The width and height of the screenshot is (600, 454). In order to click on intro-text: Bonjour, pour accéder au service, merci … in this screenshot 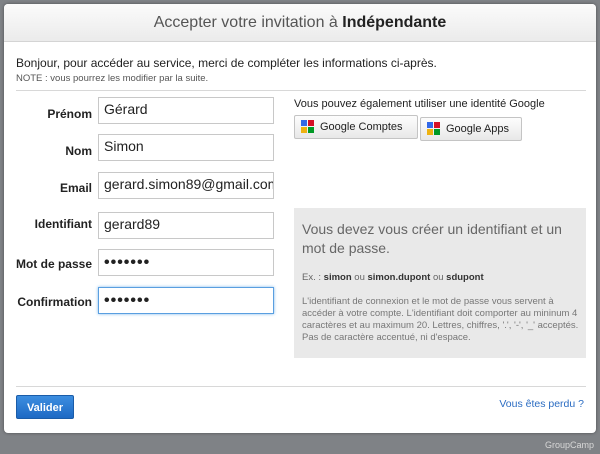, I will do `click(226, 63)`.